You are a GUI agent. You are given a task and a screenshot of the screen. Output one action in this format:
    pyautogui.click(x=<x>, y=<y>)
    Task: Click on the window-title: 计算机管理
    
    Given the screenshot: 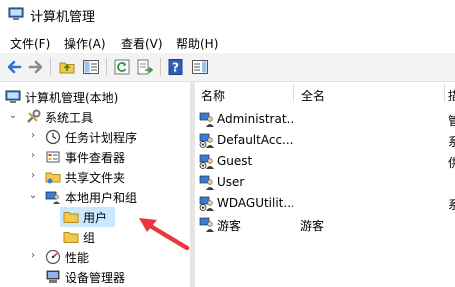 What is the action you would take?
    pyautogui.click(x=63, y=17)
    